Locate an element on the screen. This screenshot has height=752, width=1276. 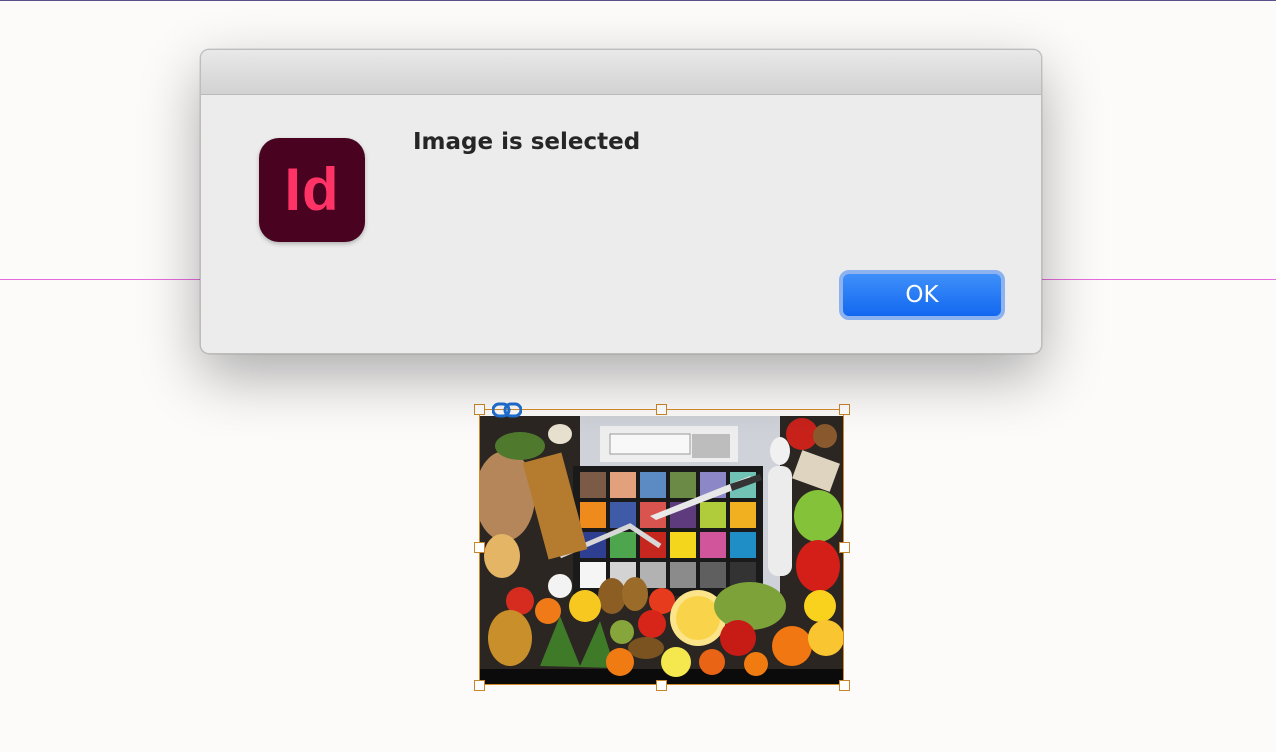
dialog-titlebar is located at coordinates (621, 72).